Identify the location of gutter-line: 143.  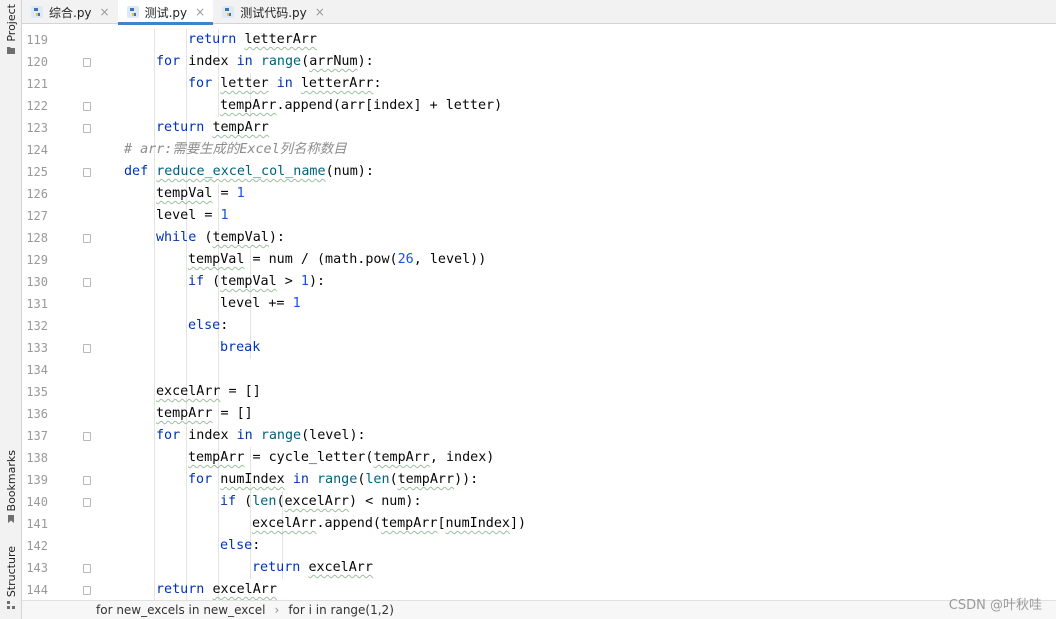
(58, 568).